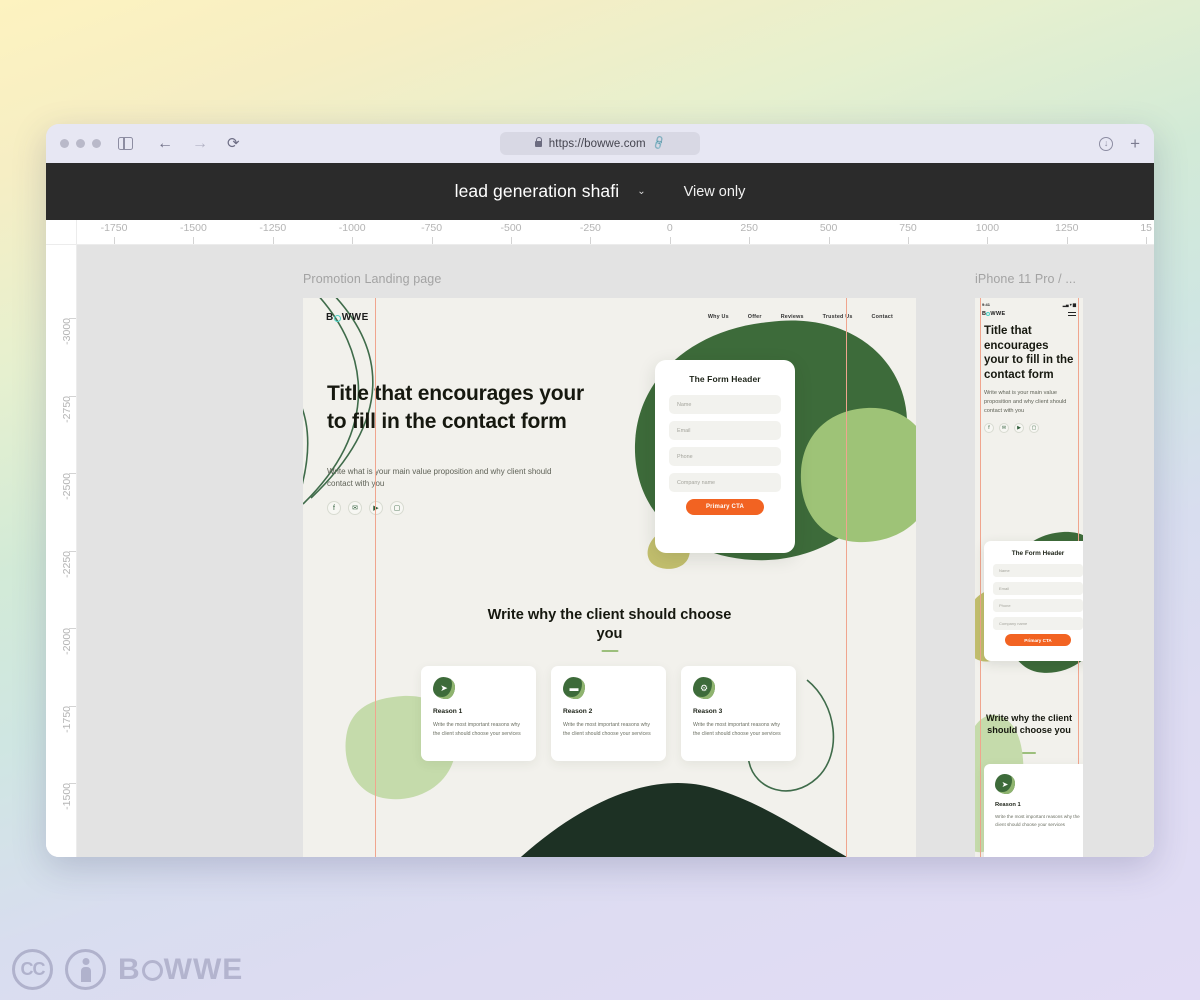 This screenshot has width=1200, height=1000. What do you see at coordinates (980, 577) in the screenshot?
I see `mobile-guide-left` at bounding box center [980, 577].